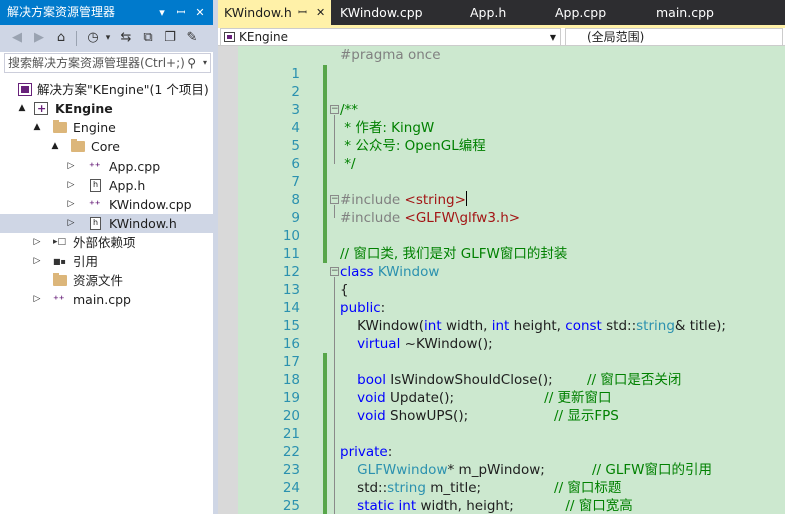 This screenshot has height=514, width=785. I want to click on fold-guide-line, so click(334, 211).